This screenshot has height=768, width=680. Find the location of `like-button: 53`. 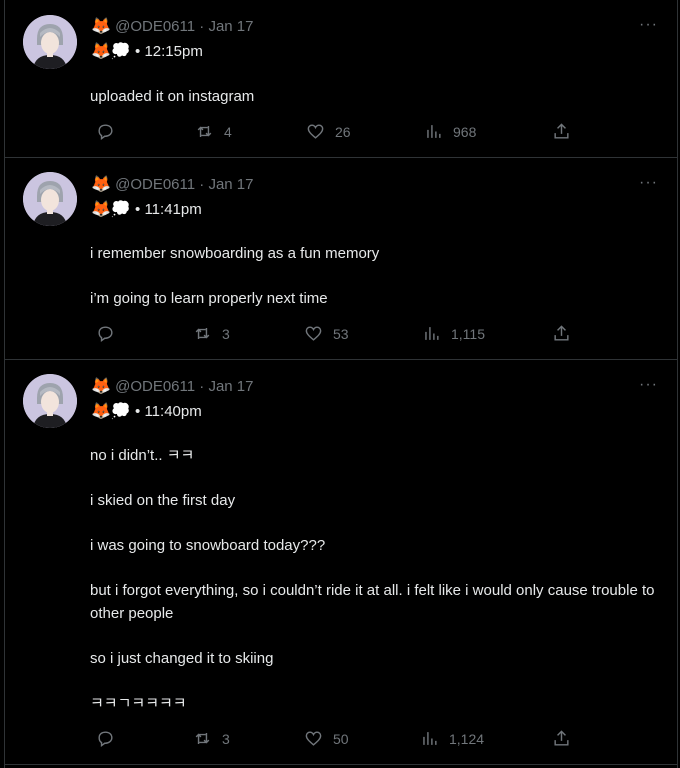

like-button: 53 is located at coordinates (326, 333).